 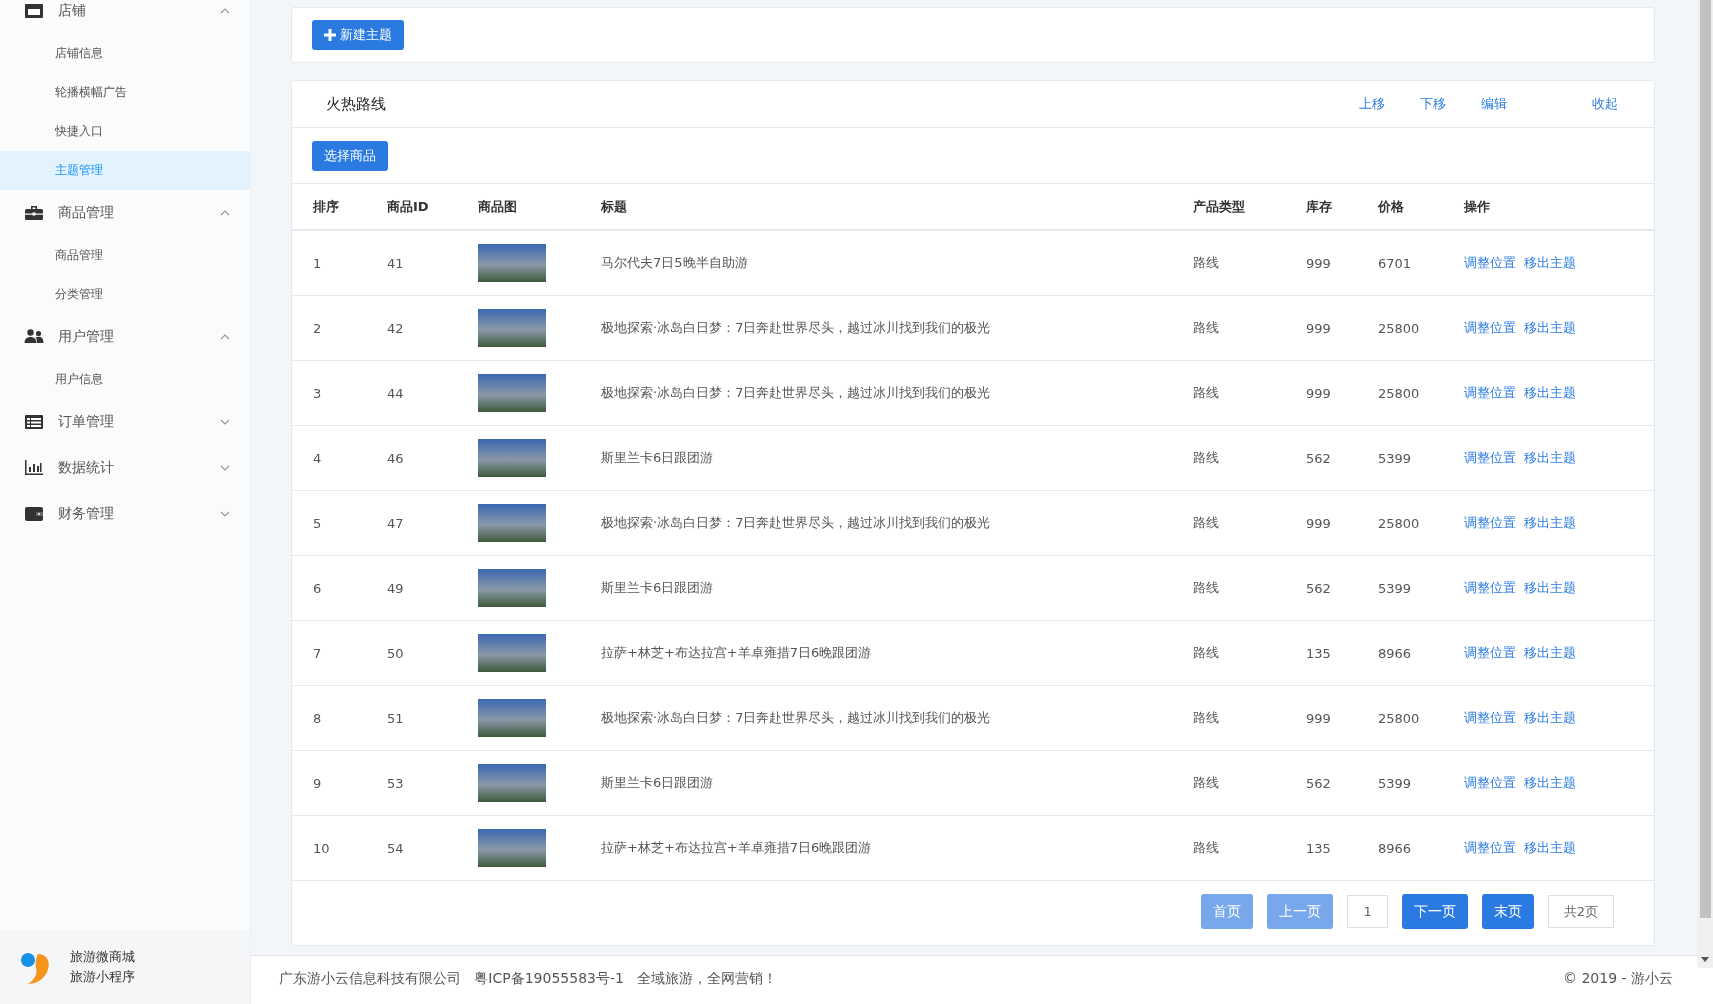 What do you see at coordinates (1605, 104) in the screenshot?
I see `action-link: 收起` at bounding box center [1605, 104].